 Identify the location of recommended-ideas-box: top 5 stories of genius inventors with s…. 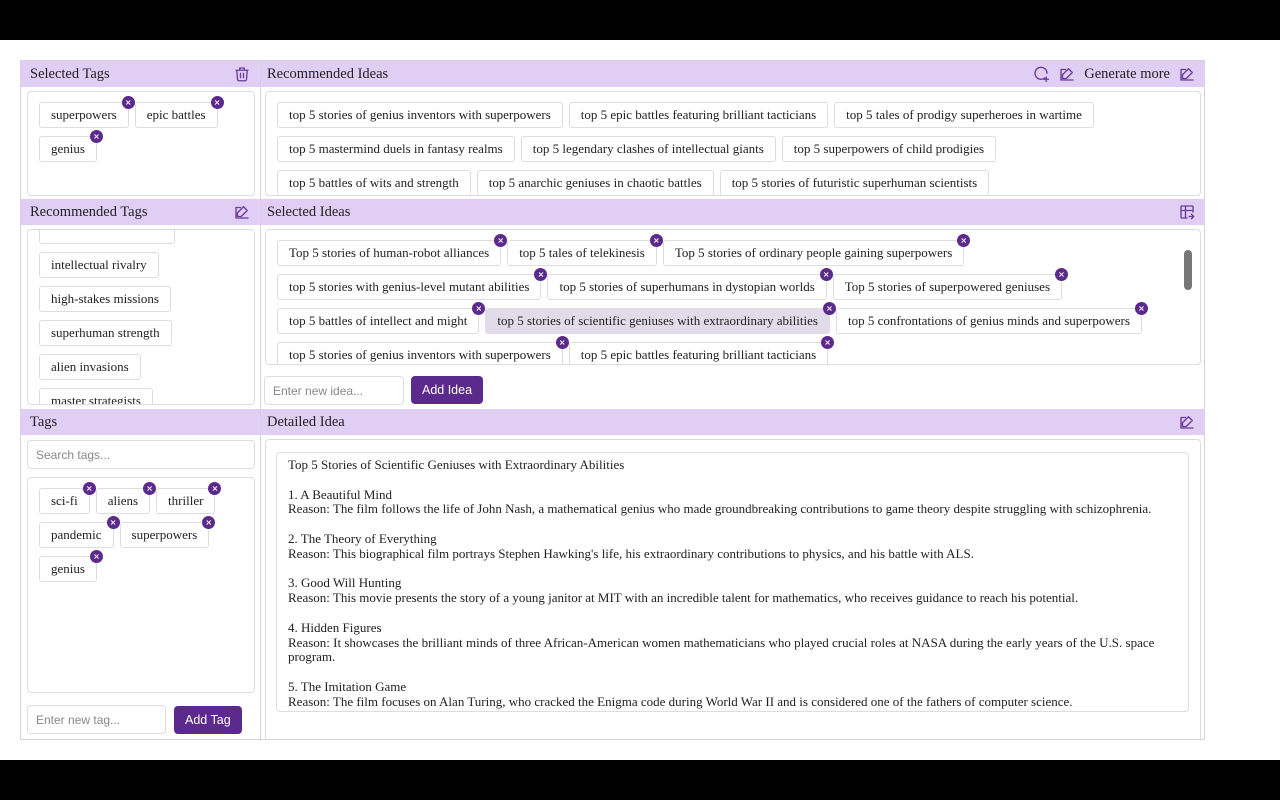
(733, 143).